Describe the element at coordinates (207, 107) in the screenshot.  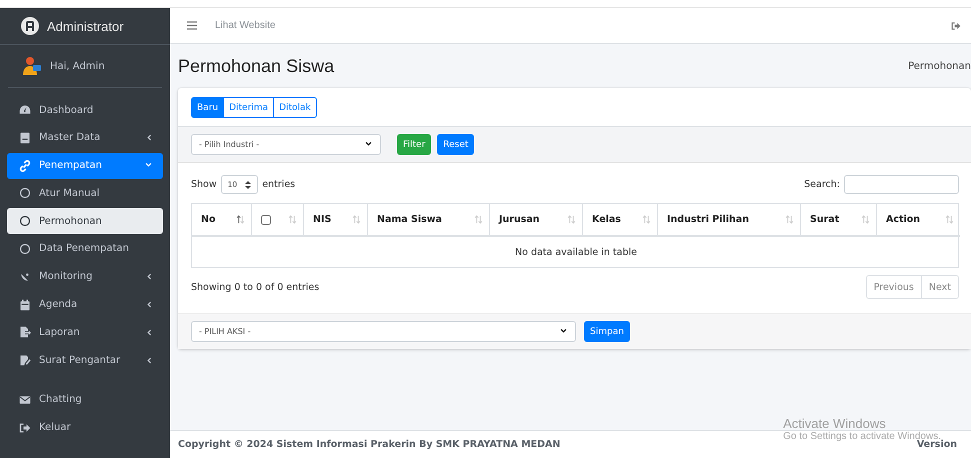
I see `tab: Baru` at that location.